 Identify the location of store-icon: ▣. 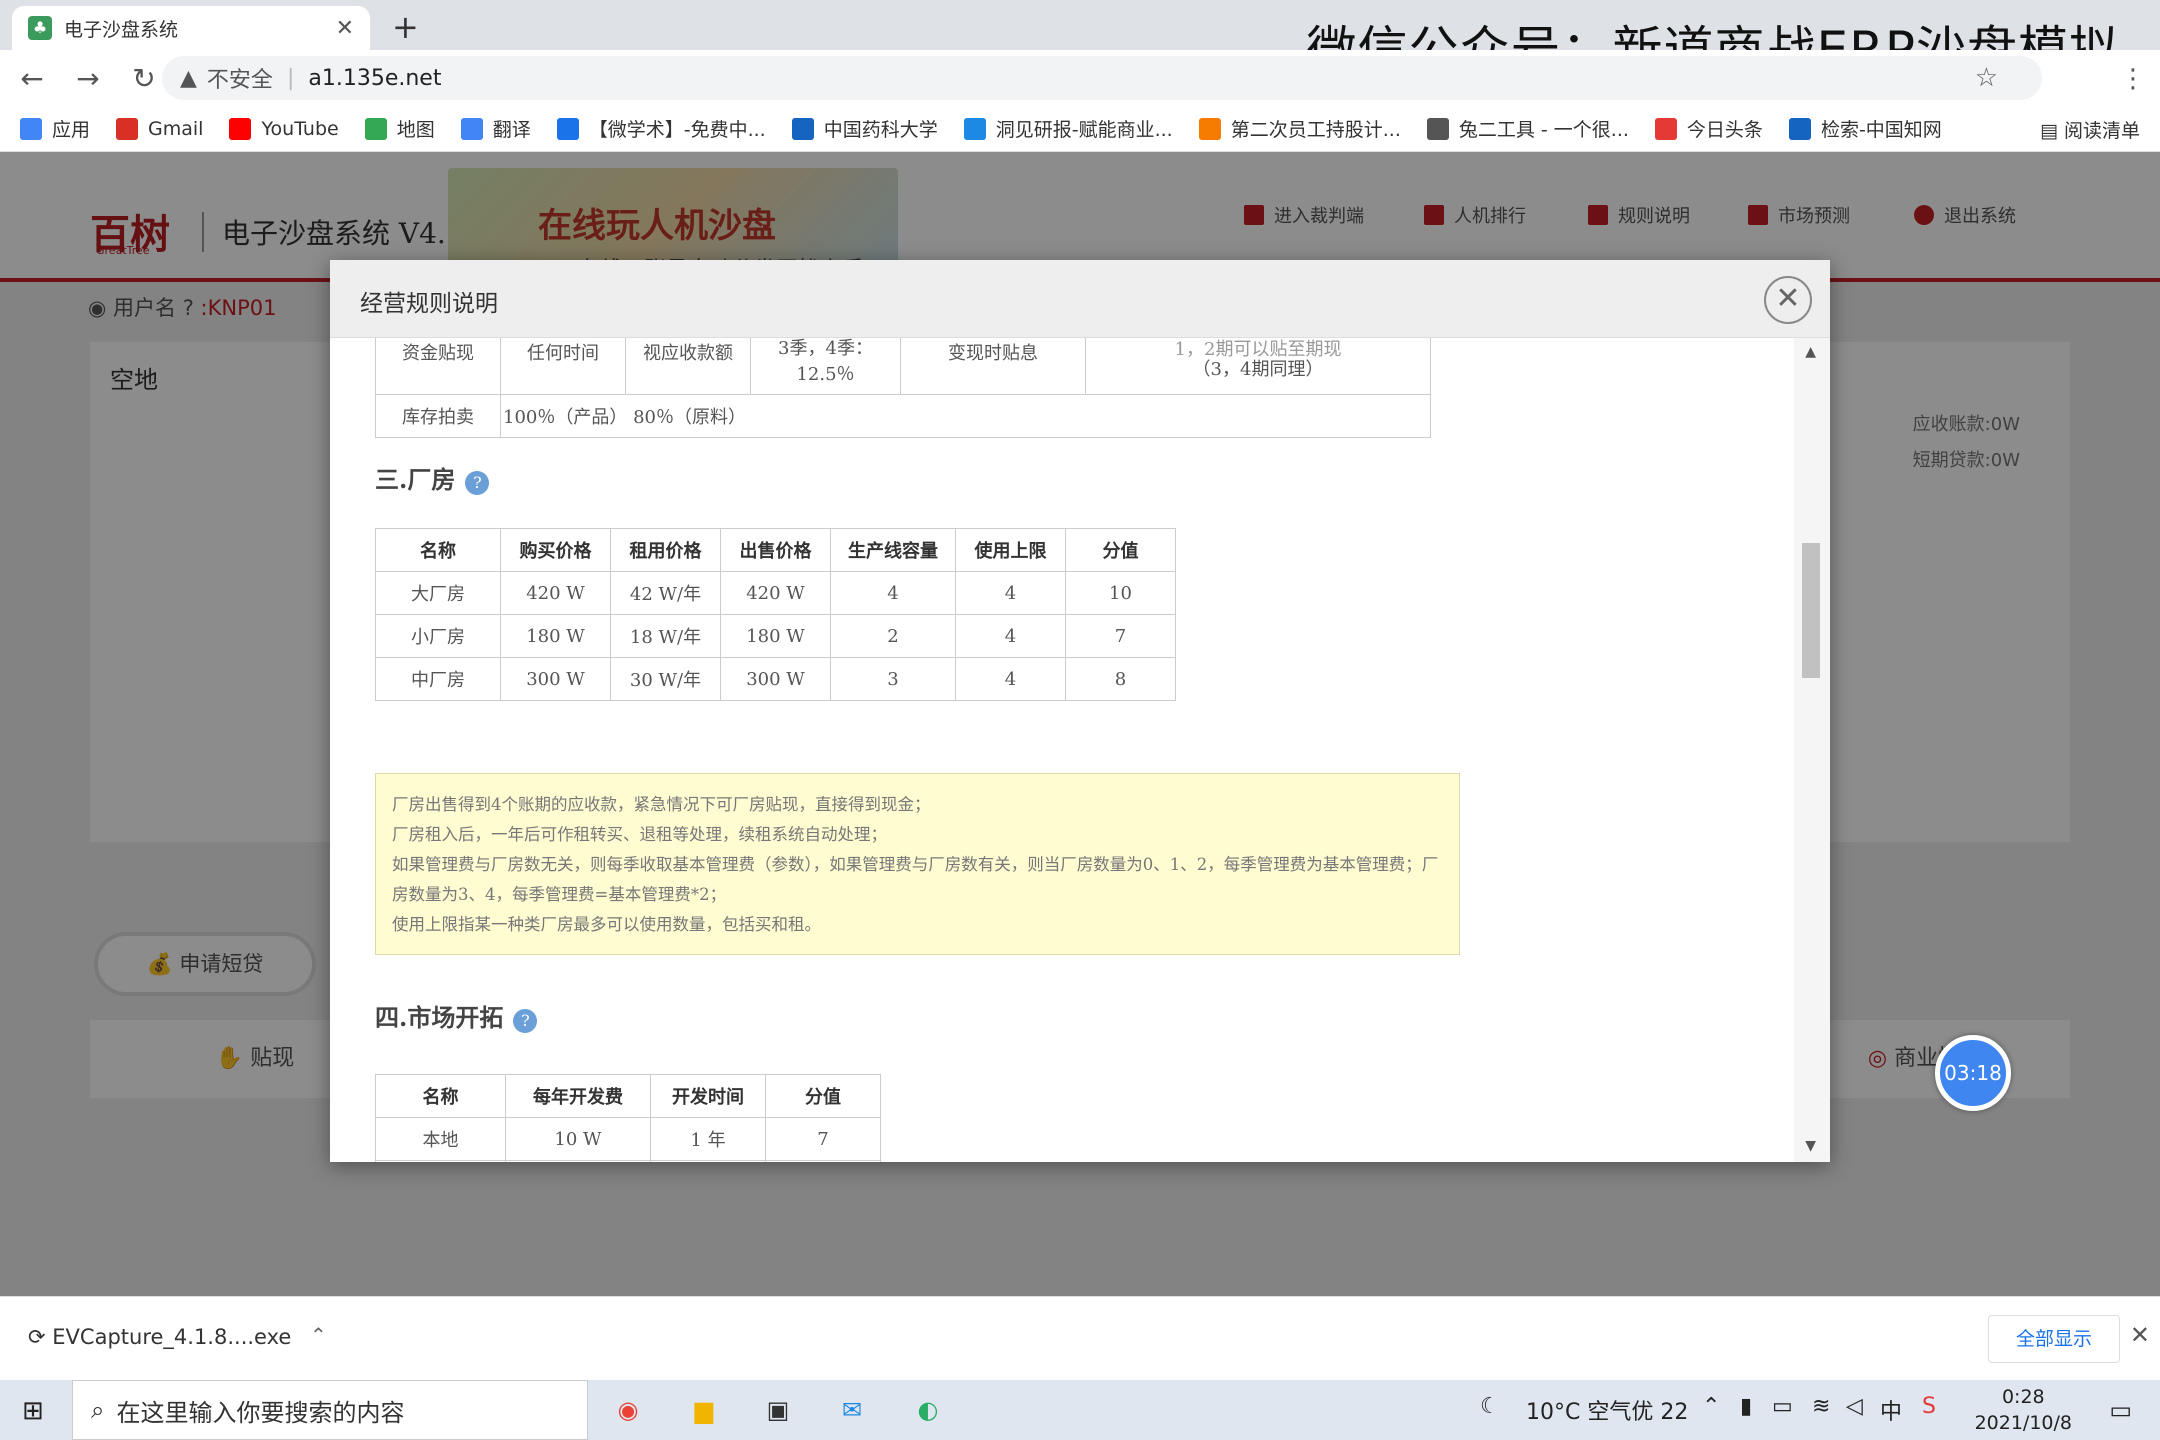
(778, 1410).